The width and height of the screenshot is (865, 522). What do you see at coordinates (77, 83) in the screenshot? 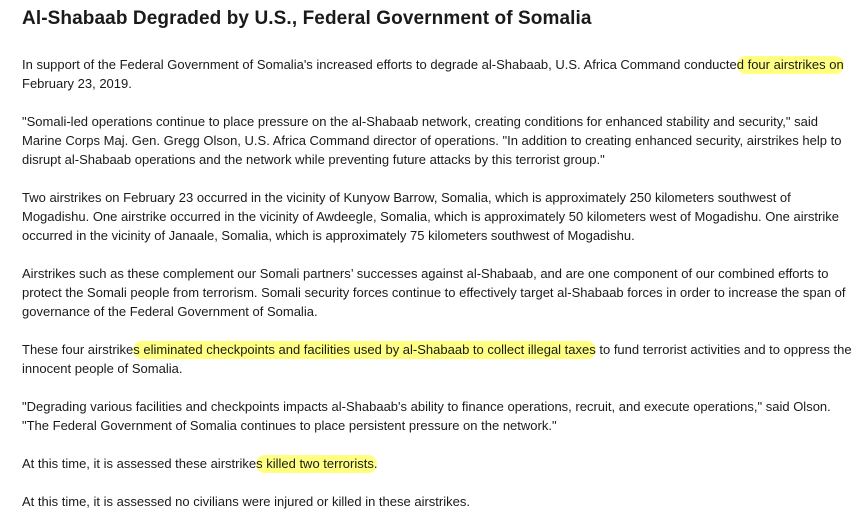
I see `paragraph-text: February 23, 2019.` at bounding box center [77, 83].